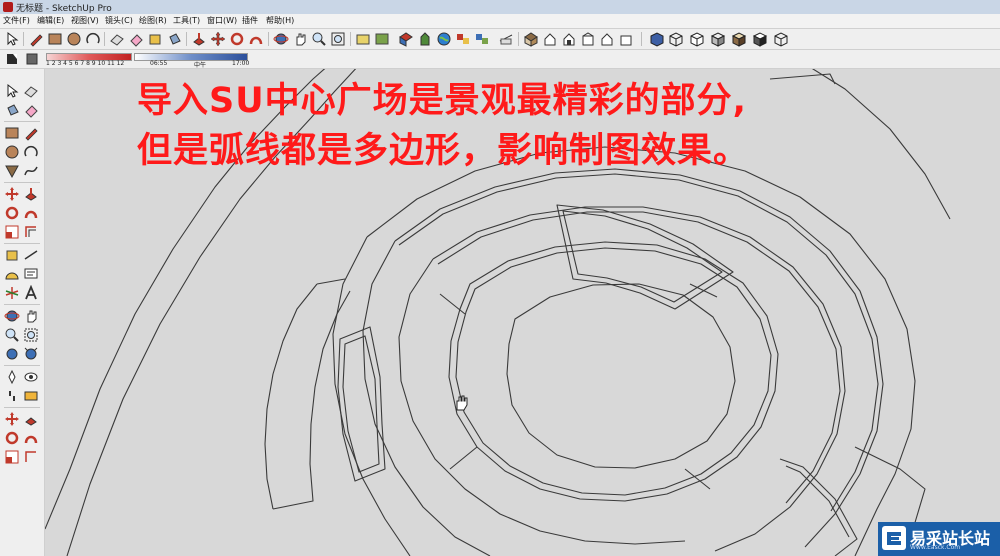 Image resolution: width=1000 pixels, height=556 pixels. Describe the element at coordinates (935, 547) in the screenshot. I see `watermark-url: Www.Easck.Com` at that location.